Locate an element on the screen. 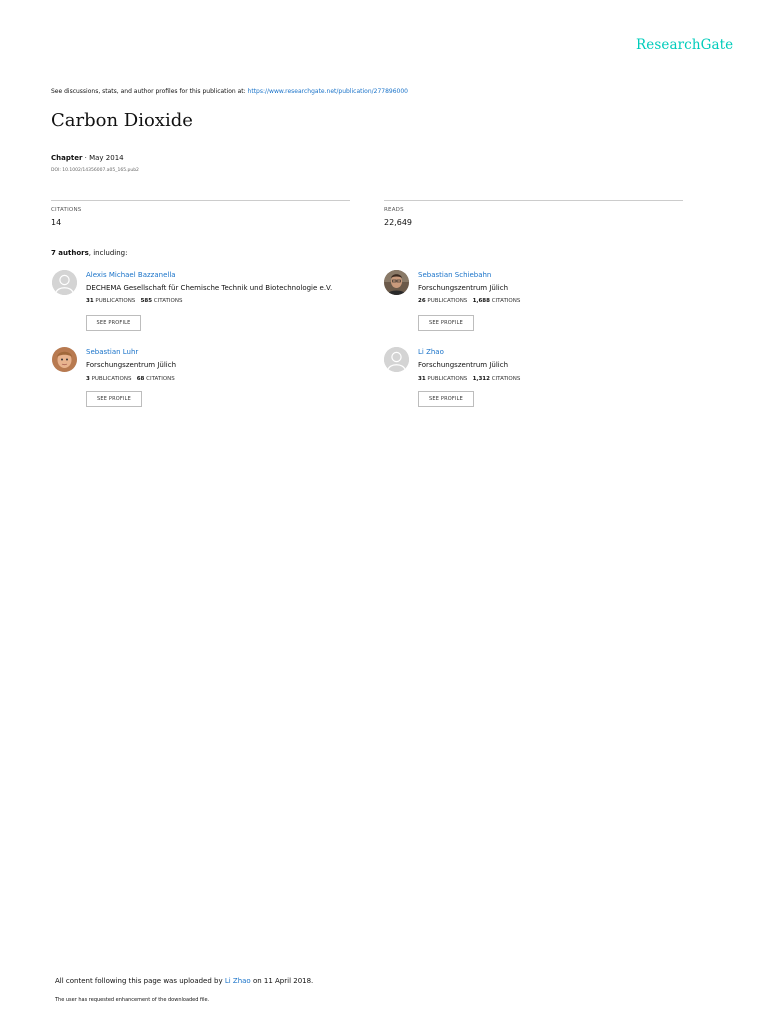  divider-citations is located at coordinates (200, 200).